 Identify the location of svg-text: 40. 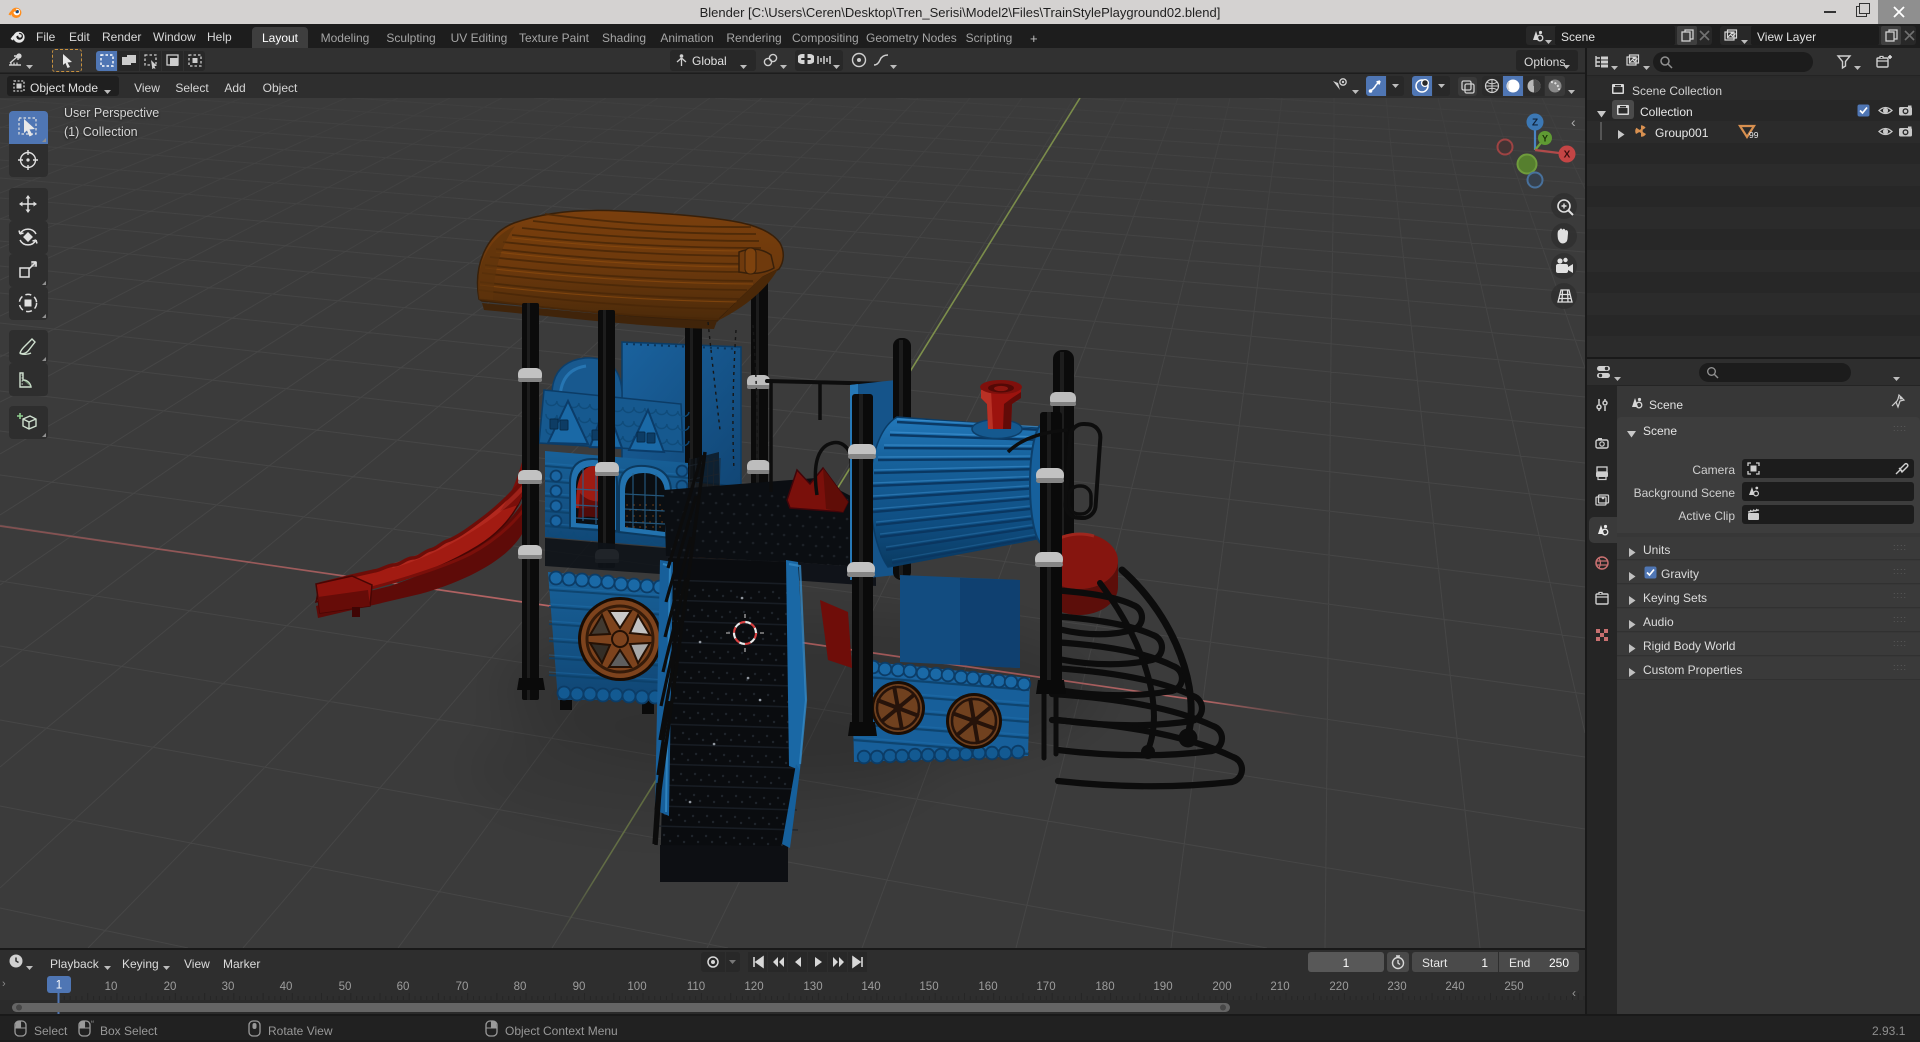
(286, 987).